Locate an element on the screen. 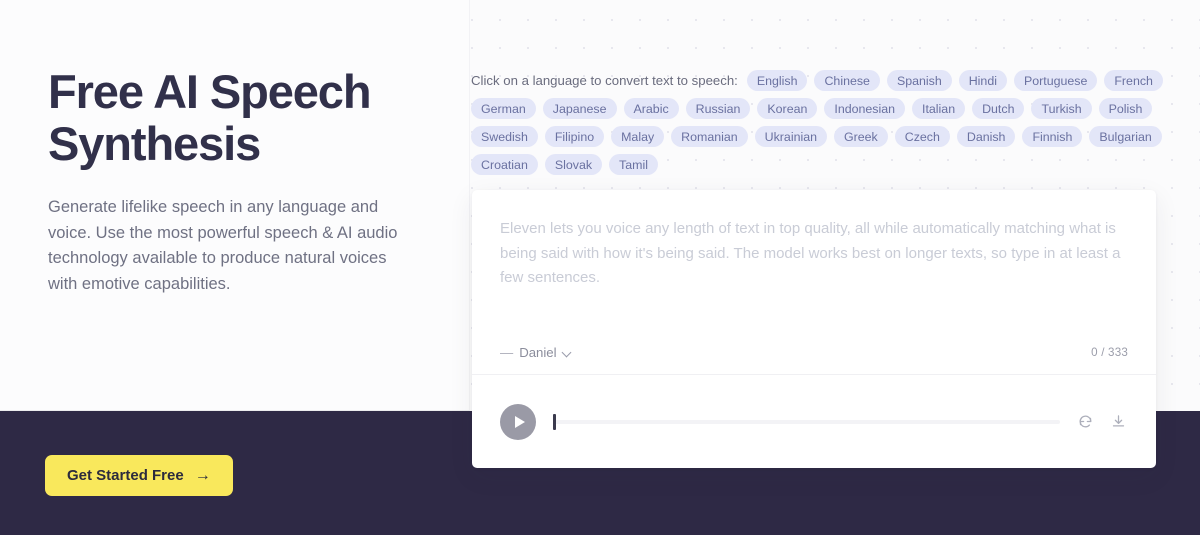  regenerate-button is located at coordinates (1085, 421).